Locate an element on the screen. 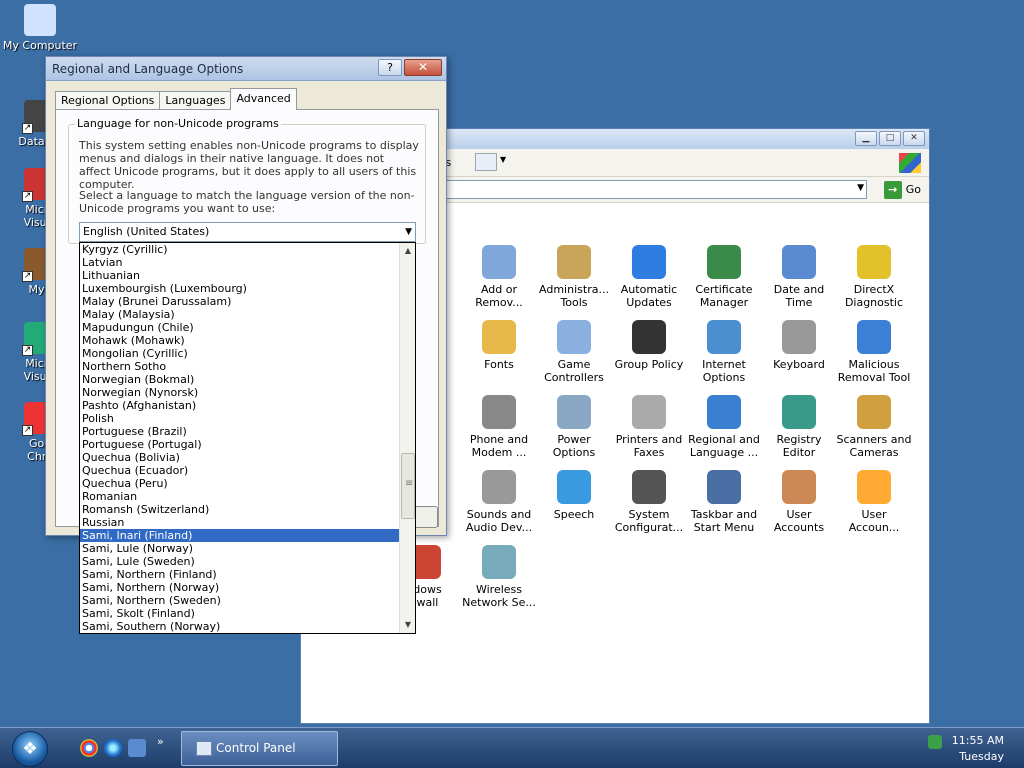  scroll-down-icon: ▼ is located at coordinates (407, 625).